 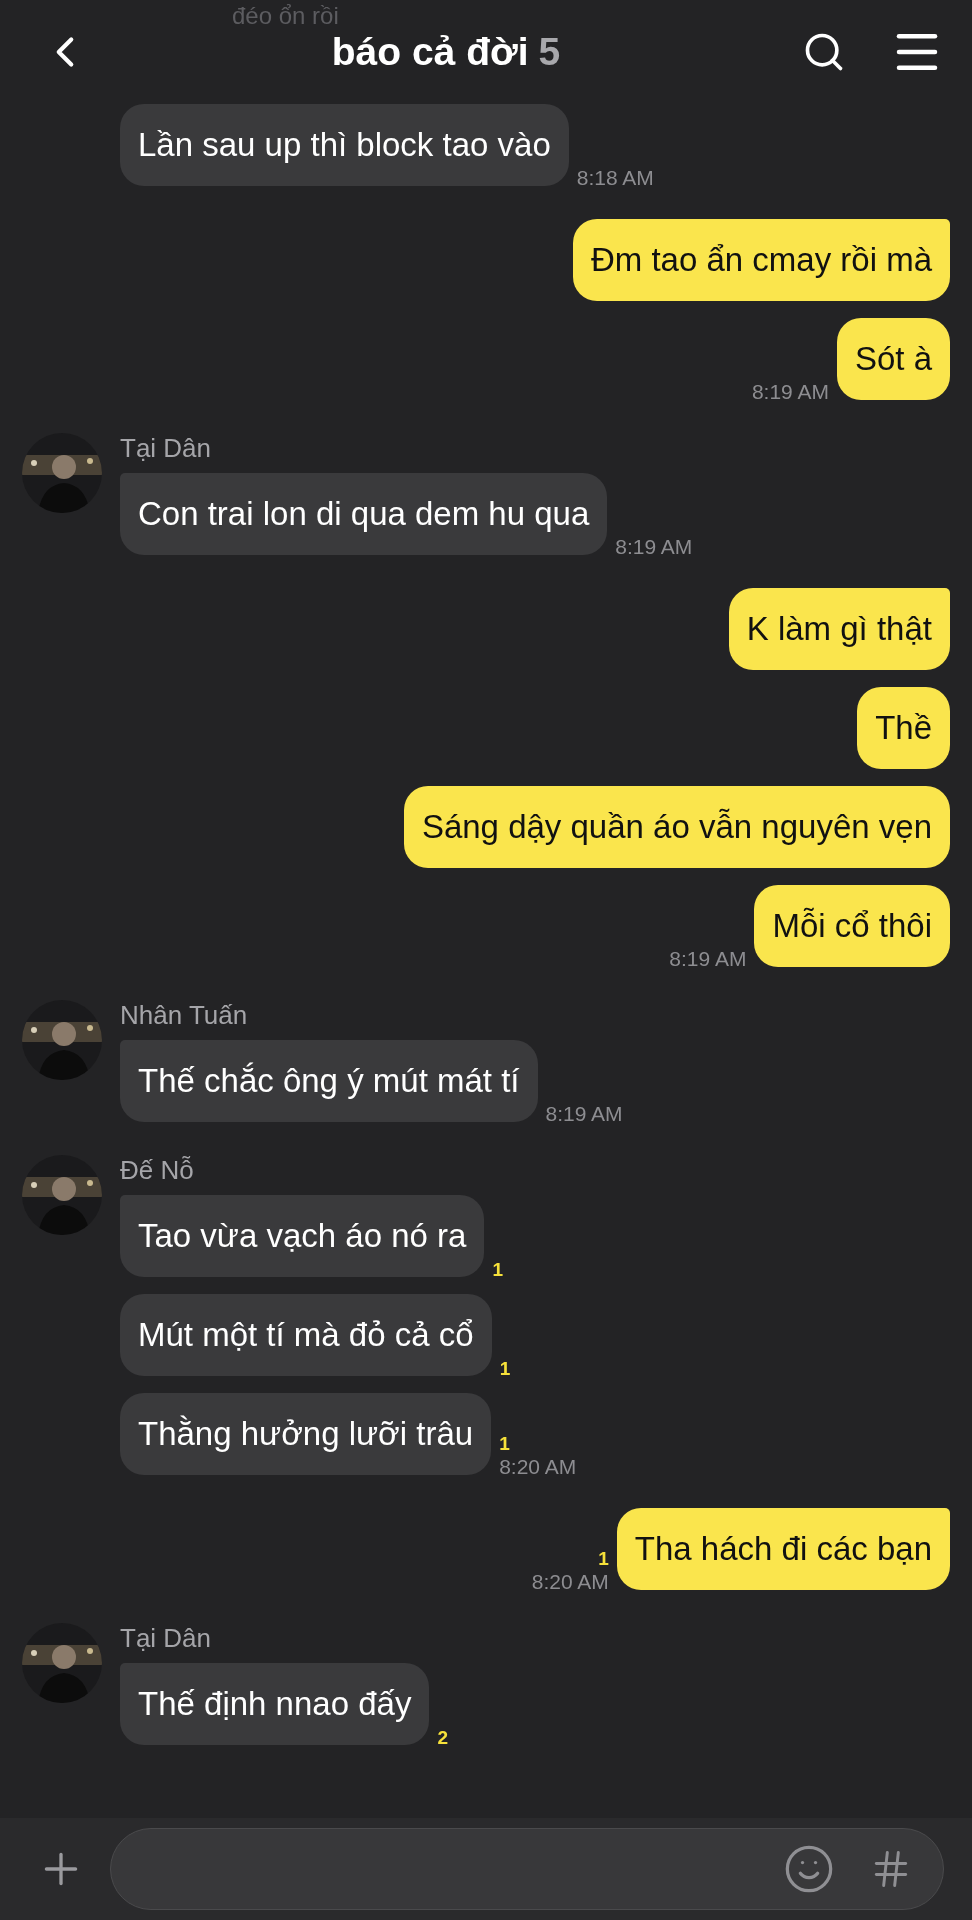 What do you see at coordinates (430, 52) in the screenshot?
I see `chat-title: báo cả đời` at bounding box center [430, 52].